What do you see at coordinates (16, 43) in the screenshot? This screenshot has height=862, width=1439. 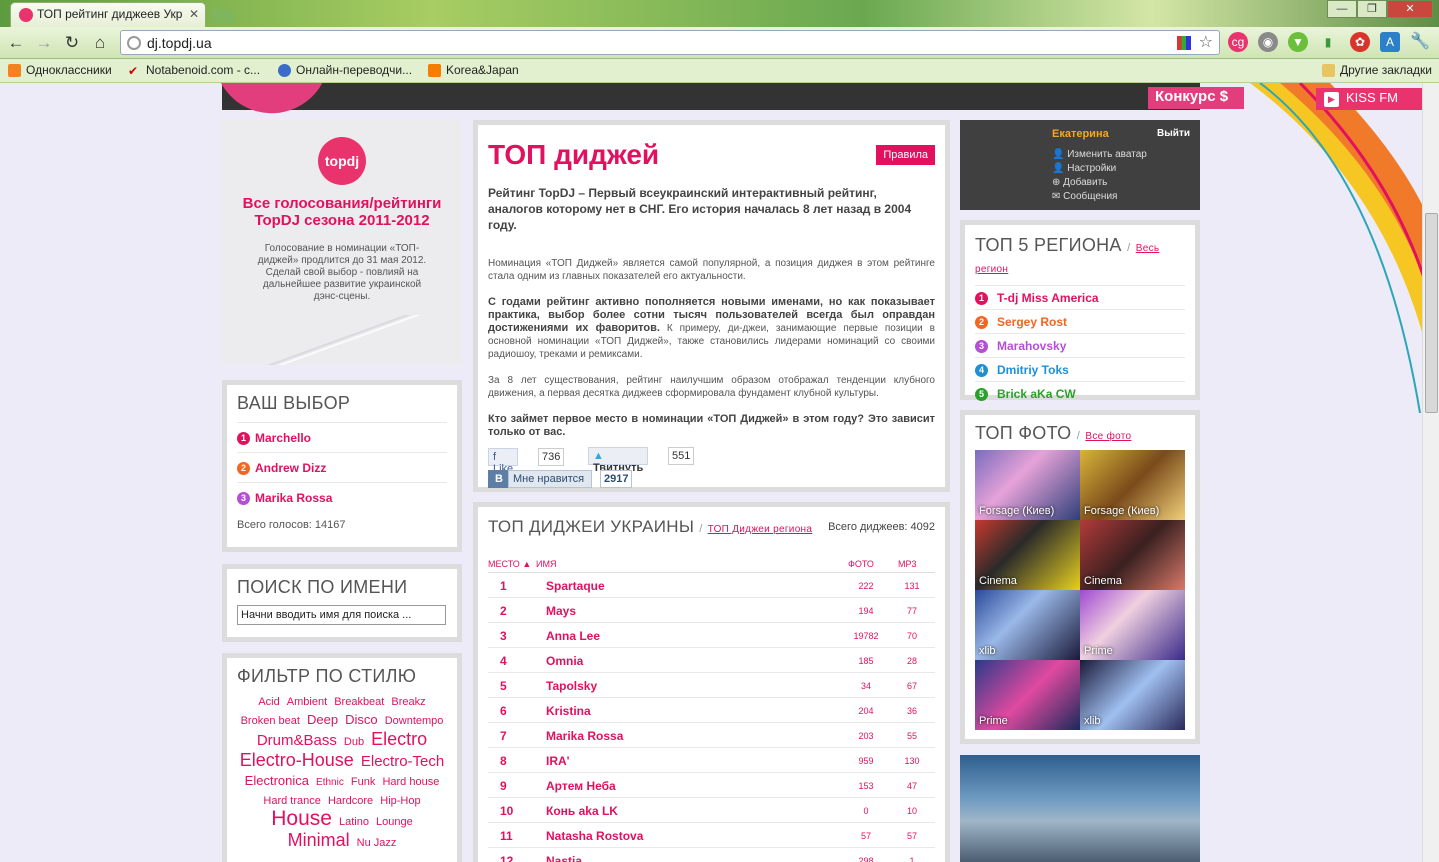 I see `back-icon: ←` at bounding box center [16, 43].